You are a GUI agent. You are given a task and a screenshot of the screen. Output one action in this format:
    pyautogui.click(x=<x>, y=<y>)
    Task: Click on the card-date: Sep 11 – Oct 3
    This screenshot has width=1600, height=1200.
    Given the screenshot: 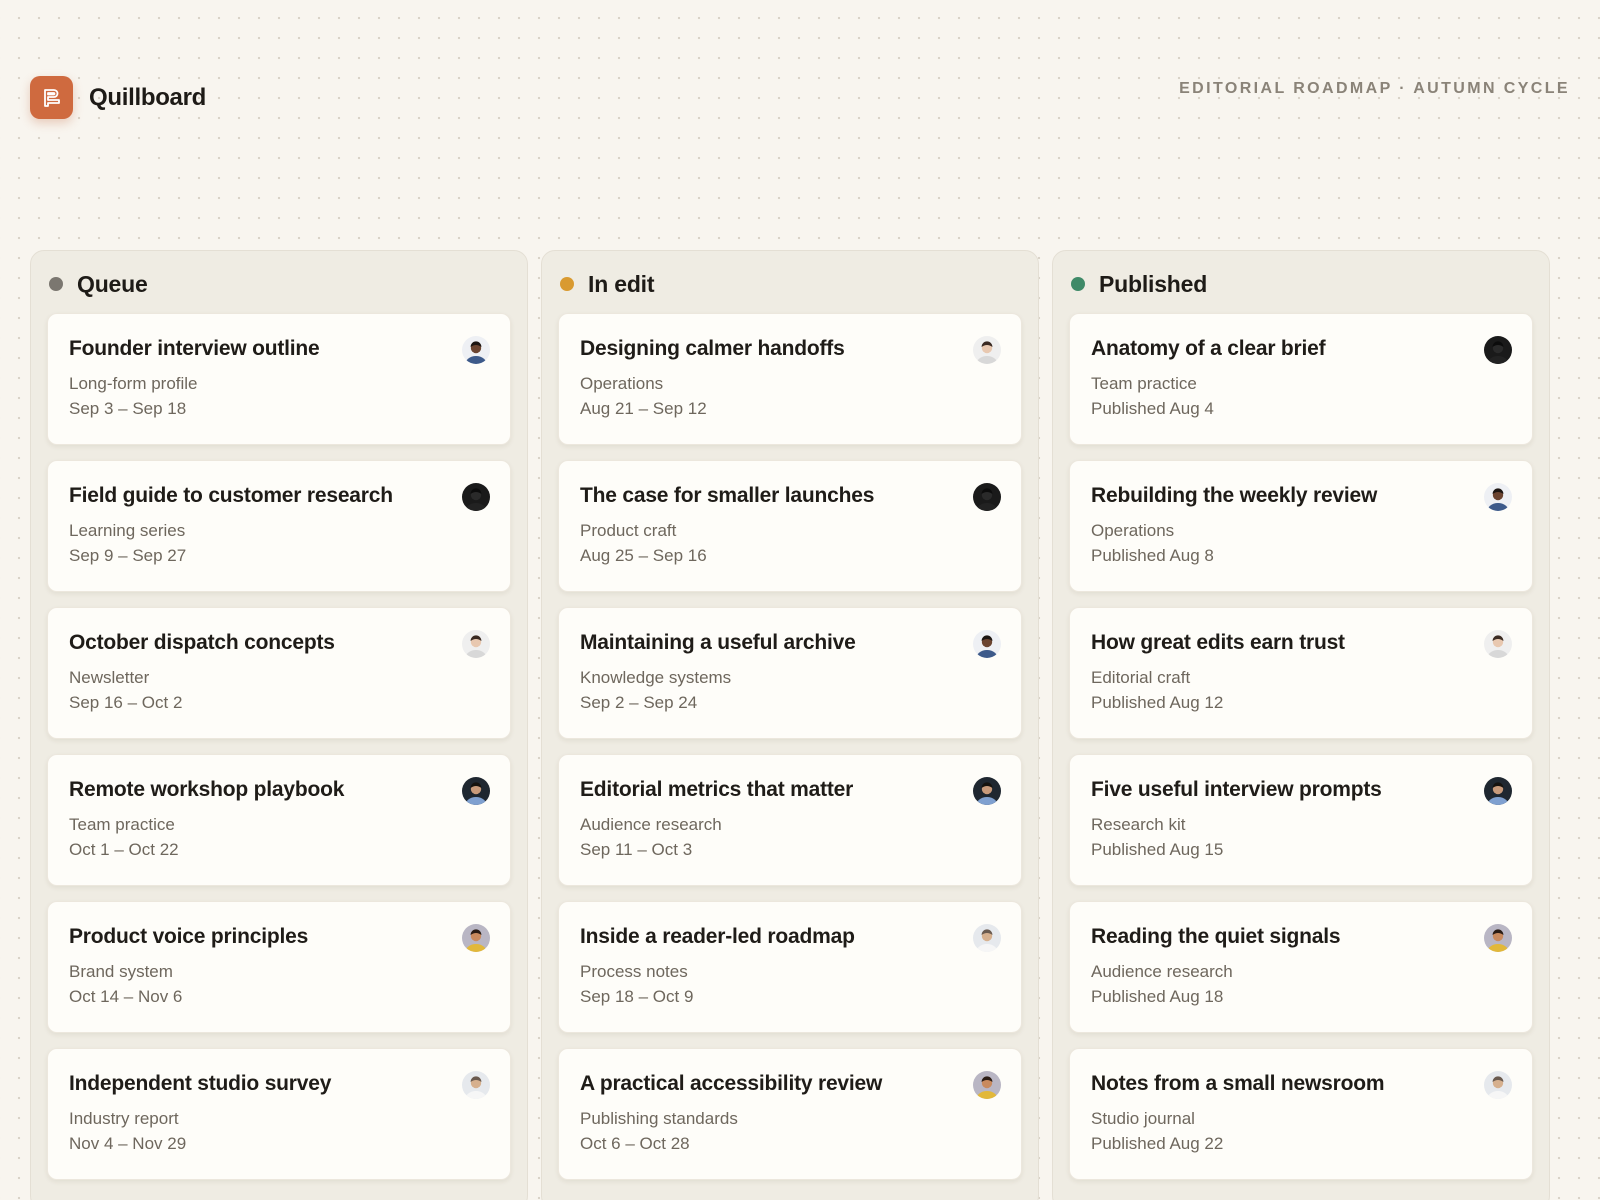 What is the action you would take?
    pyautogui.click(x=636, y=849)
    